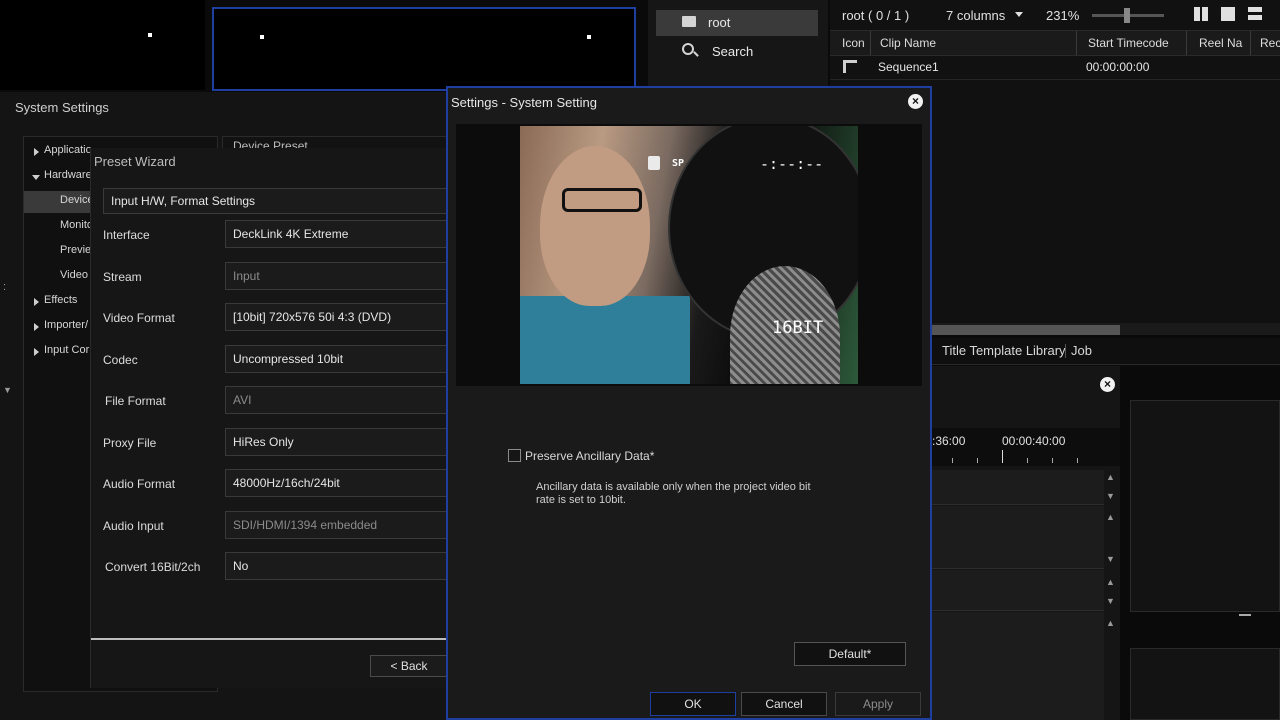 The width and height of the screenshot is (1280, 720). What do you see at coordinates (338, 359) in the screenshot?
I see `wizard-field-value: Uncompressed 10bit` at bounding box center [338, 359].